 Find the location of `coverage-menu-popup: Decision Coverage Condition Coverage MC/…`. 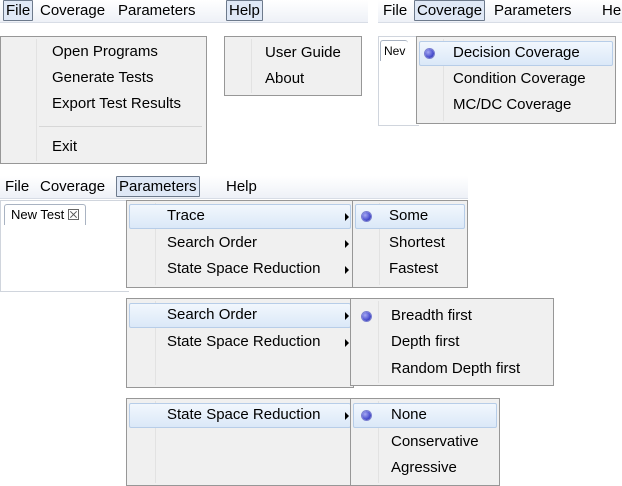

coverage-menu-popup: Decision Coverage Condition Coverage MC/… is located at coordinates (516, 80).